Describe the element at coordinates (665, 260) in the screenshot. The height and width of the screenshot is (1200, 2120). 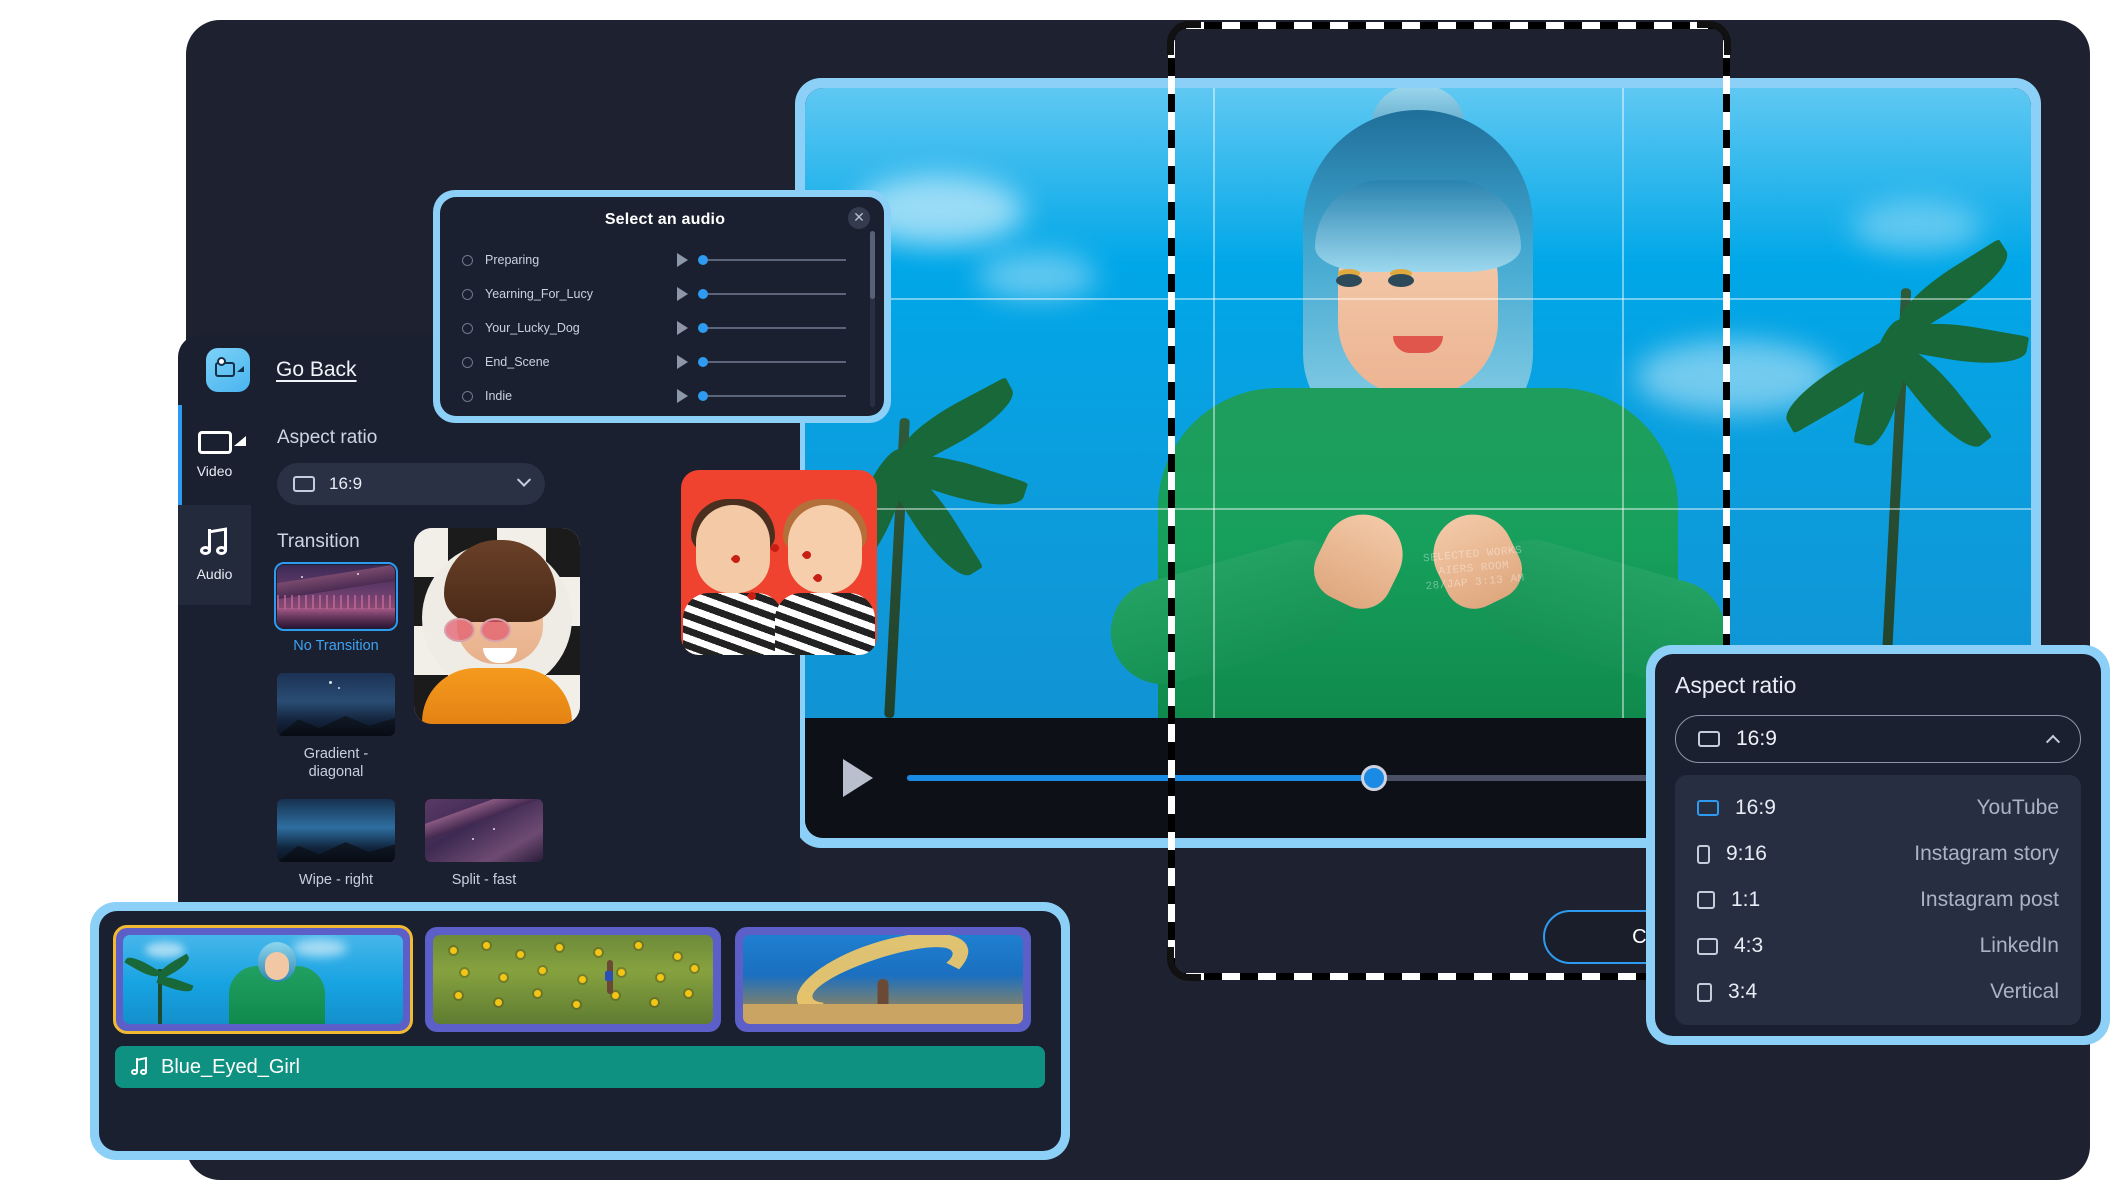
I see `audio-track-row: Preparing` at that location.